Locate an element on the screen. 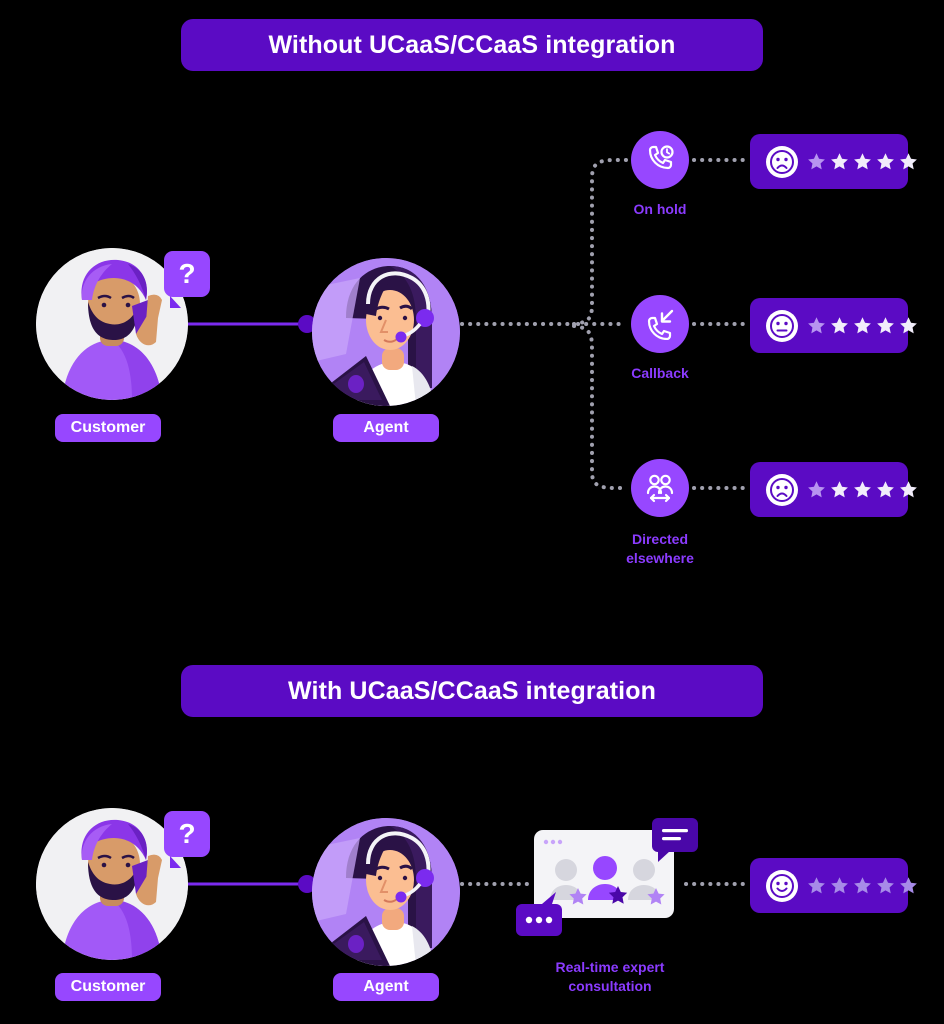 The image size is (944, 1024). outcome-label-directed-elsewhere: Directed elsewhere is located at coordinates (660, 549).